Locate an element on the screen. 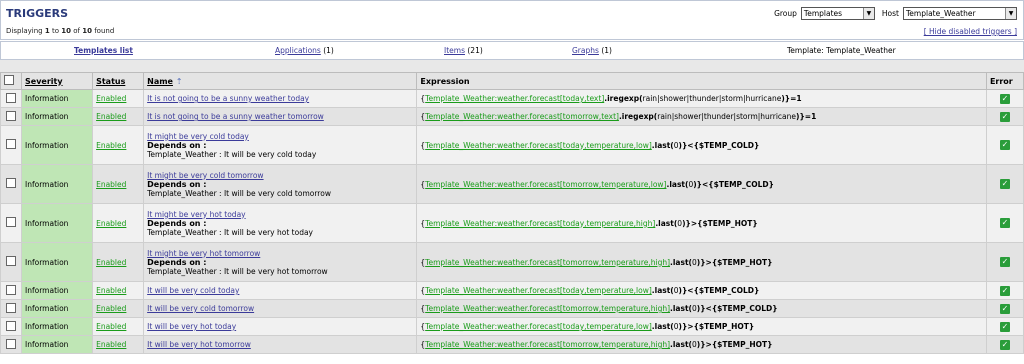  select-all-checkbox is located at coordinates (9, 80).